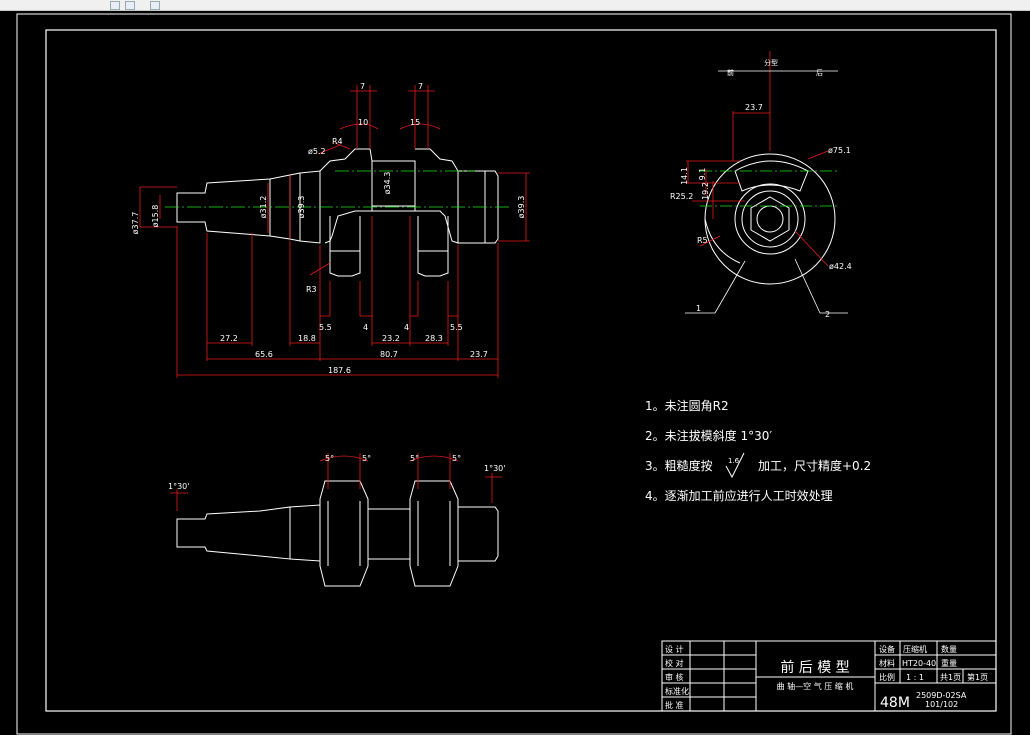 The image size is (1030, 735). Describe the element at coordinates (115, 5) in the screenshot. I see `back-icon` at that location.